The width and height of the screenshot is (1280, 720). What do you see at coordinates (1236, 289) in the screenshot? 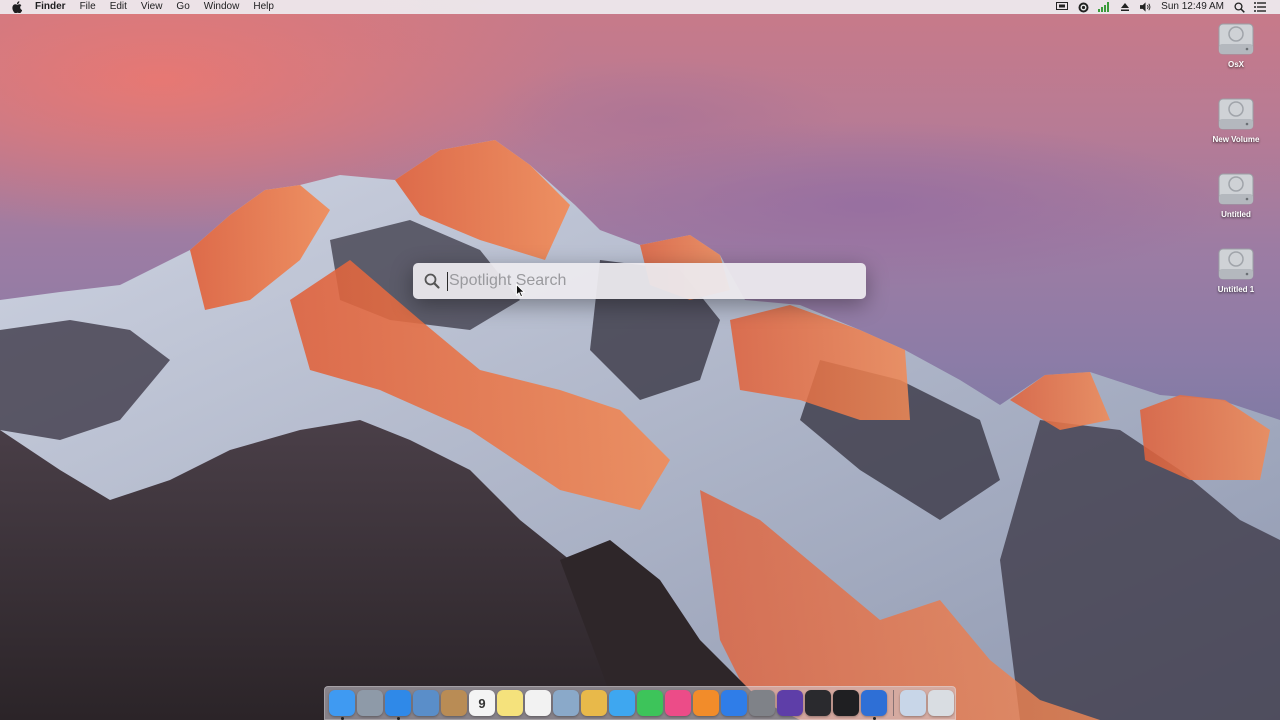
I see `disk-label: Untitled 1` at bounding box center [1236, 289].